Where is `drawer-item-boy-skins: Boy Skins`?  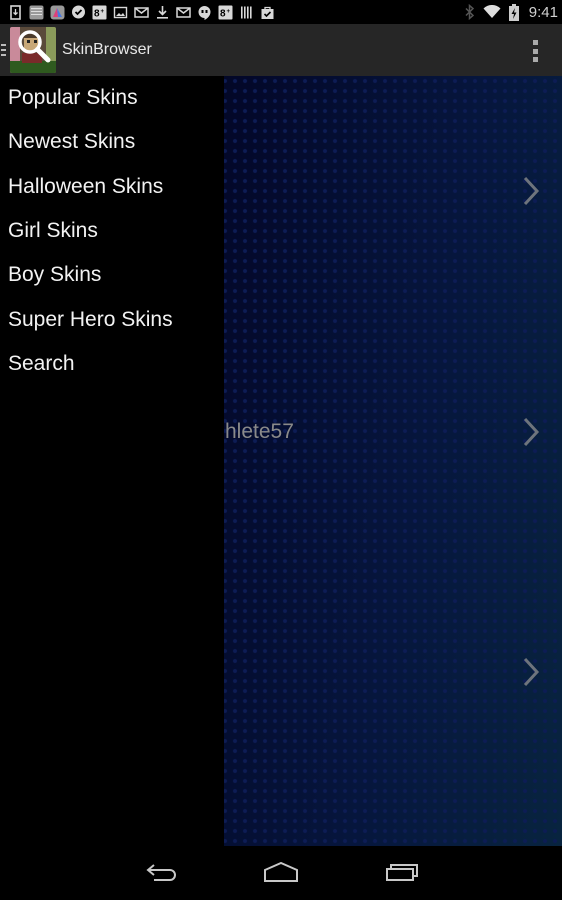
drawer-item-boy-skins: Boy Skins is located at coordinates (112, 275).